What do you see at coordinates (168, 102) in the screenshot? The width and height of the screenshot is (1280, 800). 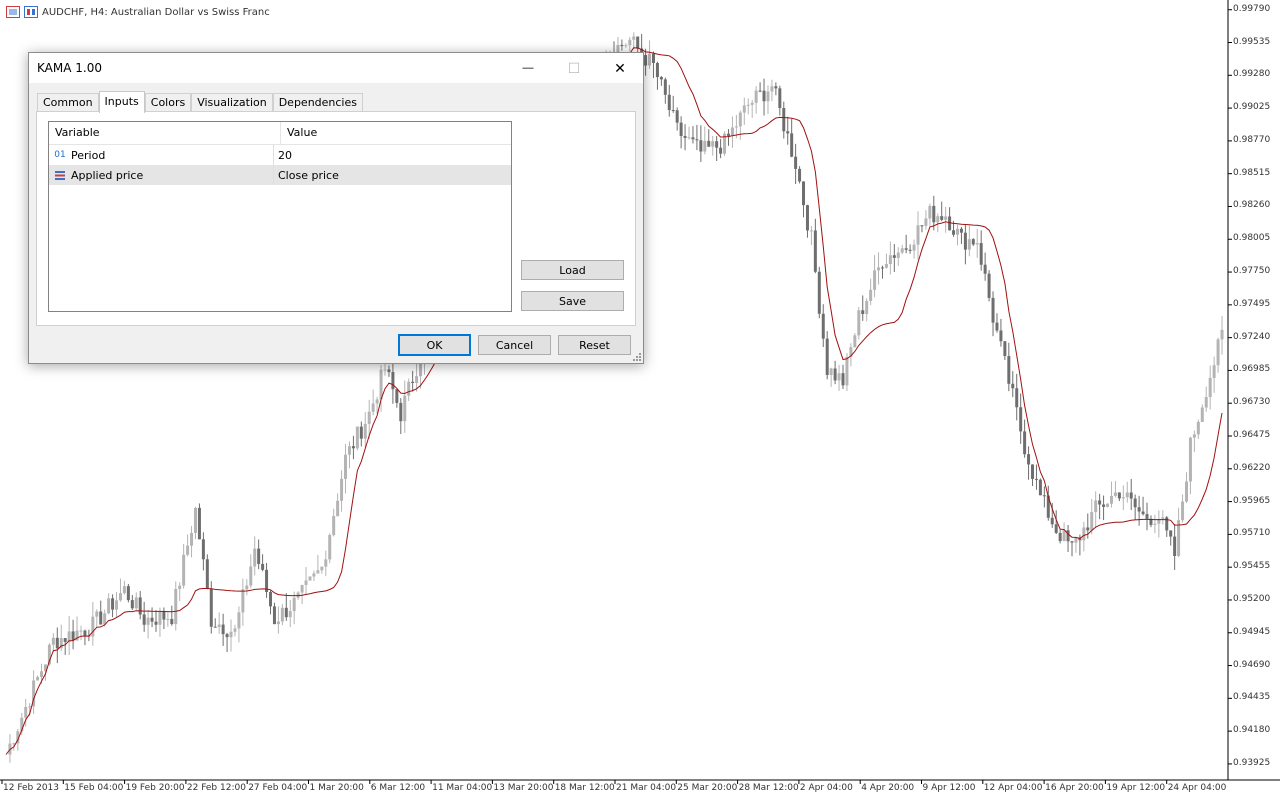 I see `tab-colors: Colors` at bounding box center [168, 102].